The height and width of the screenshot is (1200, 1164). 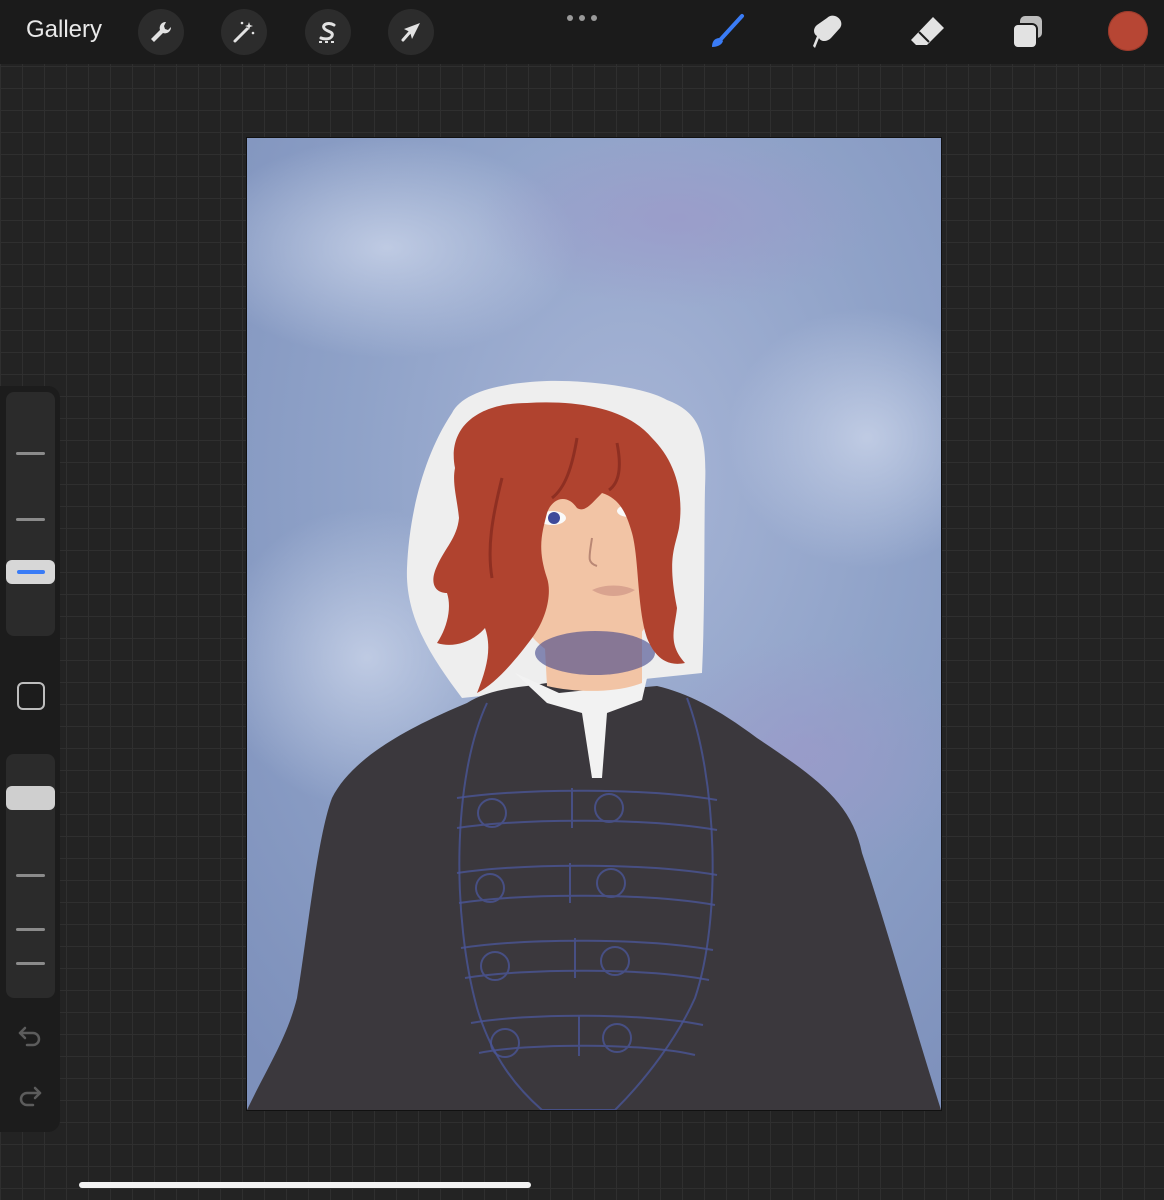 What do you see at coordinates (726, 32) in the screenshot?
I see `brush-icon` at bounding box center [726, 32].